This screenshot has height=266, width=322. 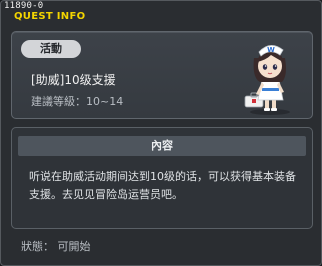 I want to click on quest-id: 11890-0, so click(x=24, y=6).